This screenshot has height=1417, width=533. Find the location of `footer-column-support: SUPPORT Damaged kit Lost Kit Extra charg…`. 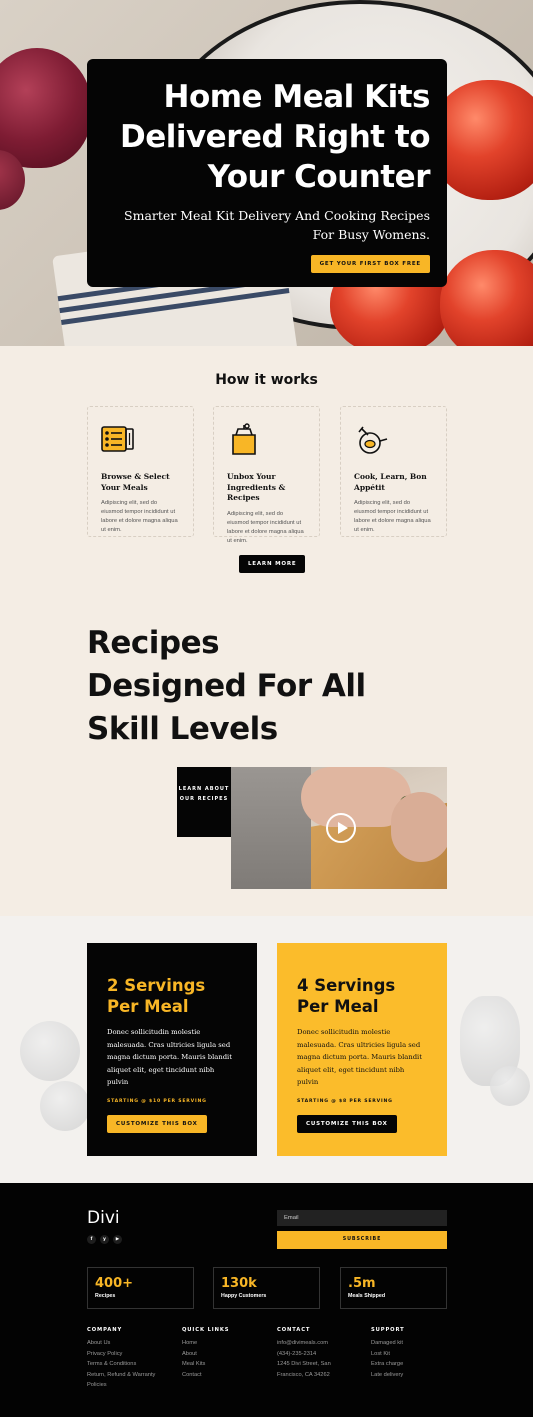

footer-column-support: SUPPORT Damaged kit Lost Kit Extra charg… is located at coordinates (416, 1353).